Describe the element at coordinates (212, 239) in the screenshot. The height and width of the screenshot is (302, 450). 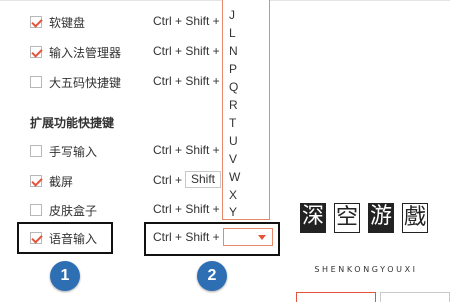
I see `annotation-box-voice-shortcut` at that location.